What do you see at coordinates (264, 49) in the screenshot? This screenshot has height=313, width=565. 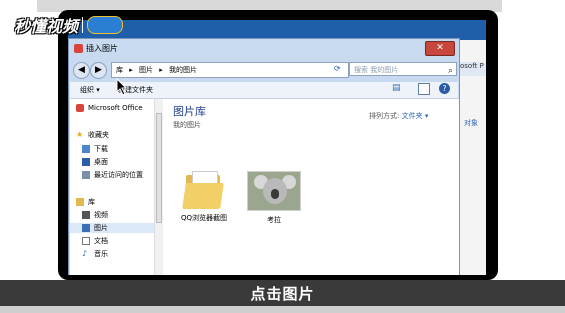 I see `dialog-titlebar: 插入图片 ✕` at bounding box center [264, 49].